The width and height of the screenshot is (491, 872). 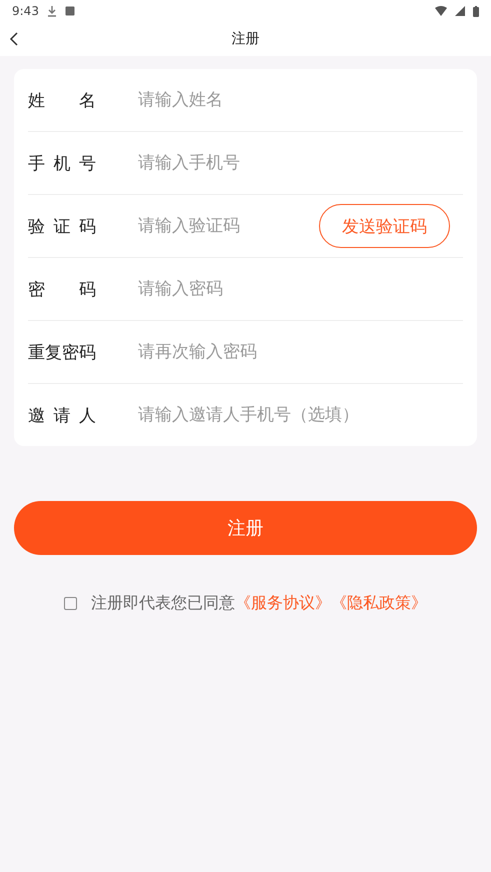 I want to click on policy-link: 《服务协议》, so click(x=283, y=603).